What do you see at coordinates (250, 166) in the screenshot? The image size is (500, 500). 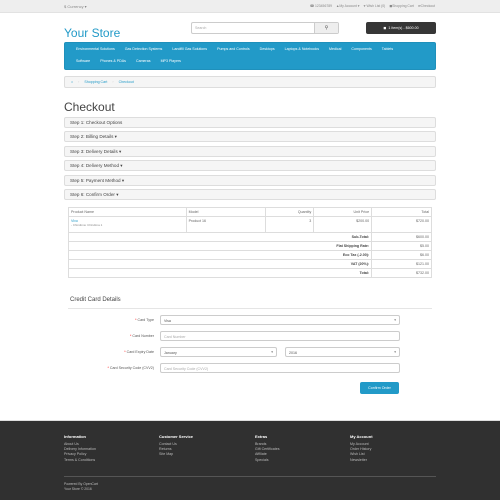 I see `step-delivery-method: Step 4: Delivery Method ▾` at bounding box center [250, 166].